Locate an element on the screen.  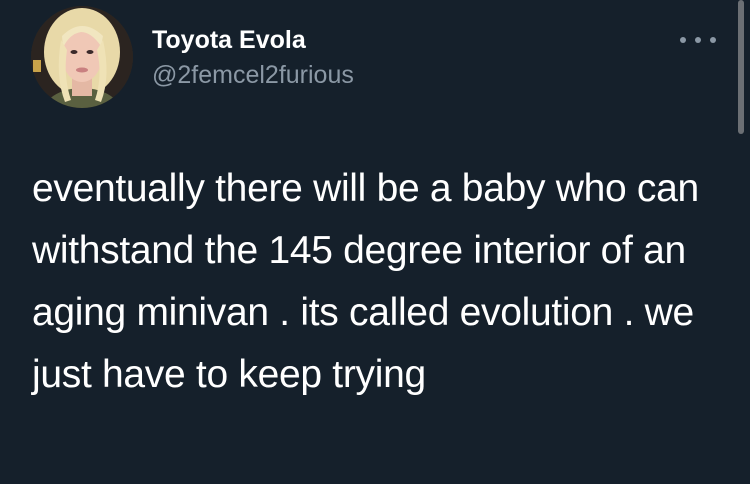
more-options-icon is located at coordinates (698, 40).